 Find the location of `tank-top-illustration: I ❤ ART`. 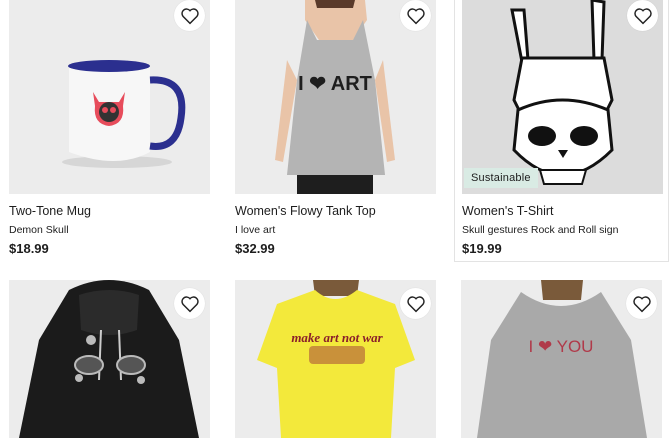

tank-top-illustration: I ❤ ART is located at coordinates (335, 97).